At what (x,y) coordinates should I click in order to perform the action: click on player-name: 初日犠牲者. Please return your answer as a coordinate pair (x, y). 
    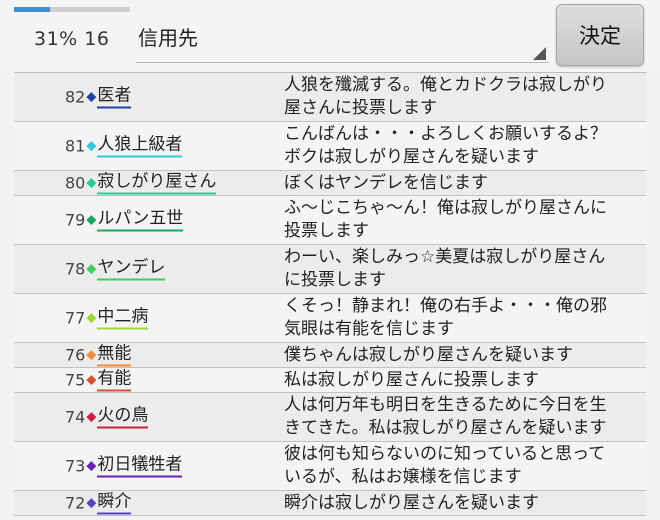
    Looking at the image, I should click on (140, 466).